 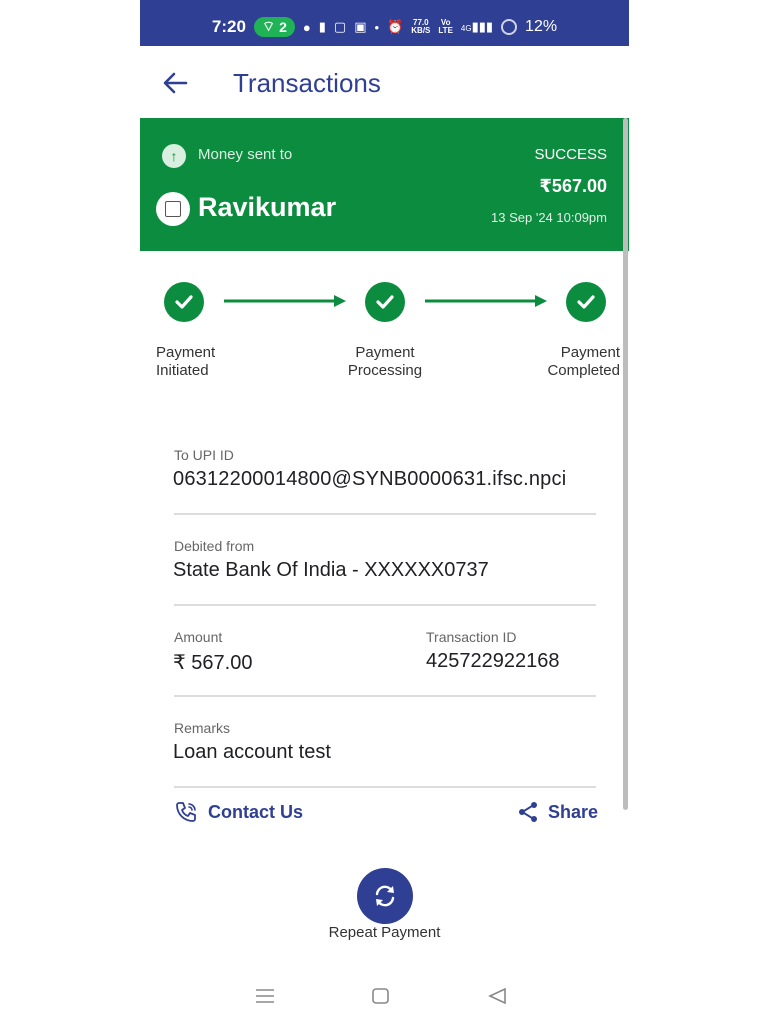 I want to click on transaction-datetime: 13 Sep '24 10:09pm, so click(x=549, y=217).